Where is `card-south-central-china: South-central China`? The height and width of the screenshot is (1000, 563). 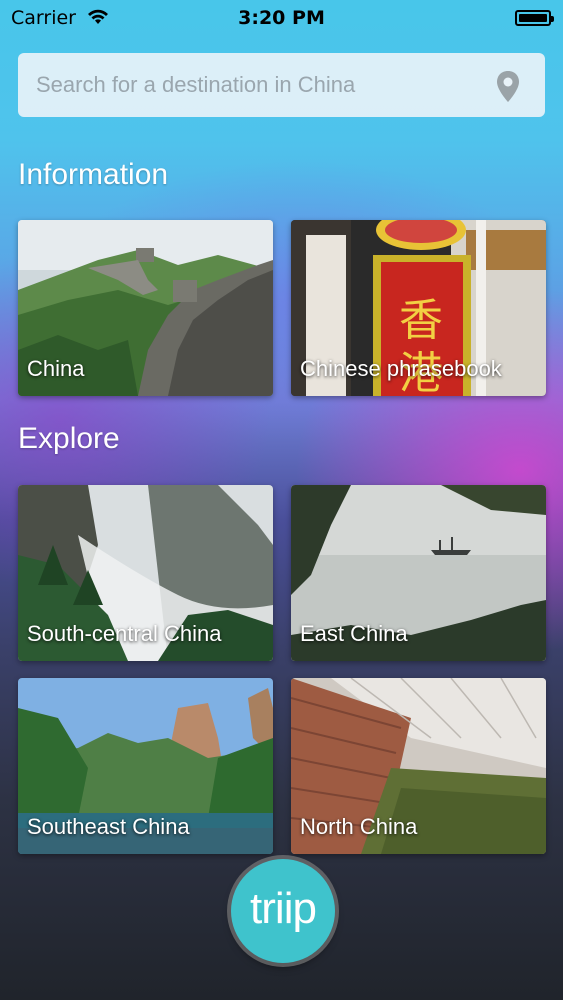 card-south-central-china: South-central China is located at coordinates (145, 573).